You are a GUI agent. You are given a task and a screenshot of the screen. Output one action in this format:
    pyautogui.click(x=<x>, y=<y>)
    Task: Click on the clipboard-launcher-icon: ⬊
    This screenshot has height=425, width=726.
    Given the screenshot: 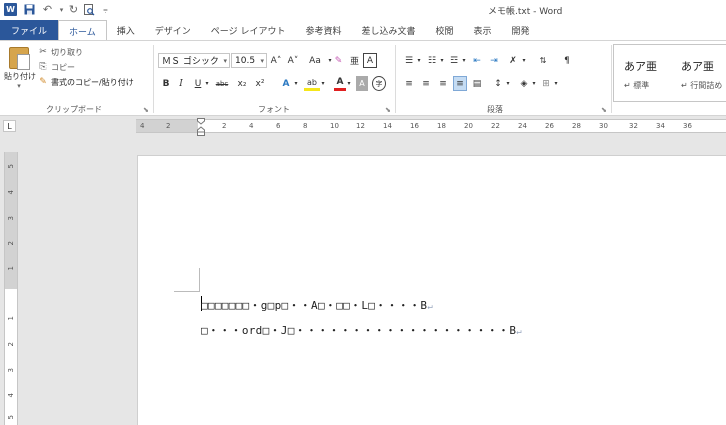 What is the action you would take?
    pyautogui.click(x=146, y=110)
    